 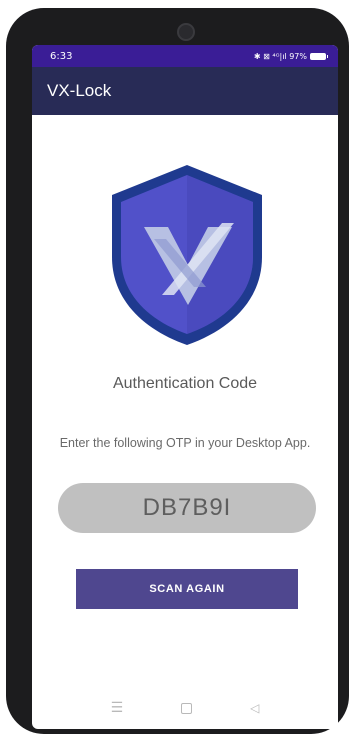 I want to click on app-title: VX-Lock, so click(x=79, y=90).